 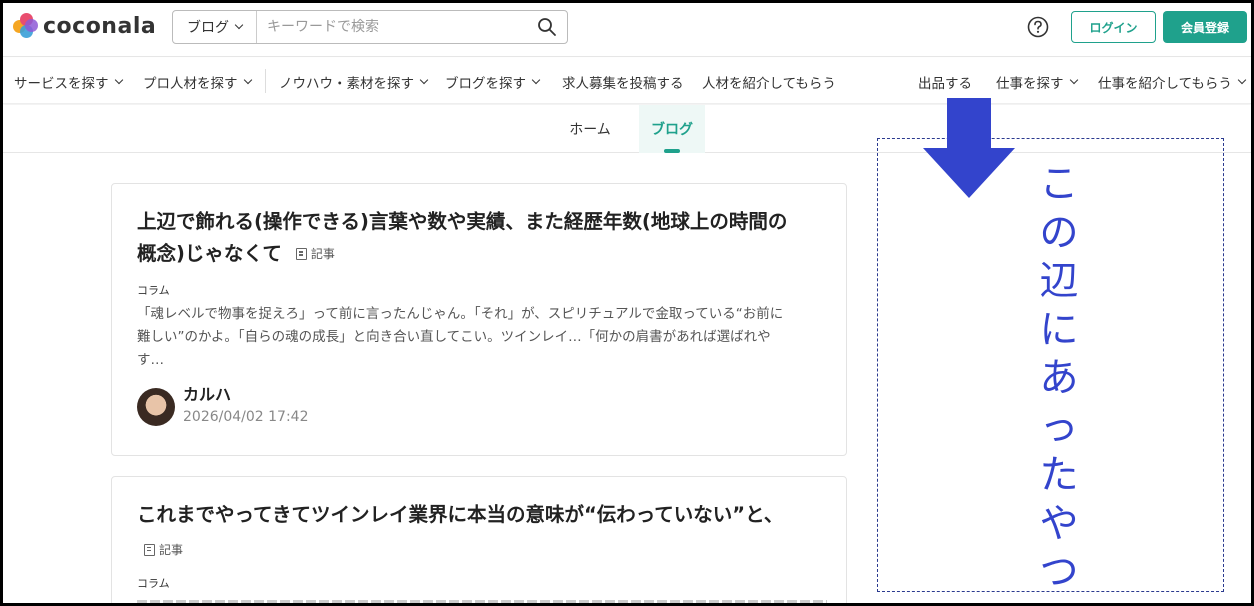 I want to click on nav-item-introduce-work: 仕事を紹介してもらう, so click(x=1172, y=82).